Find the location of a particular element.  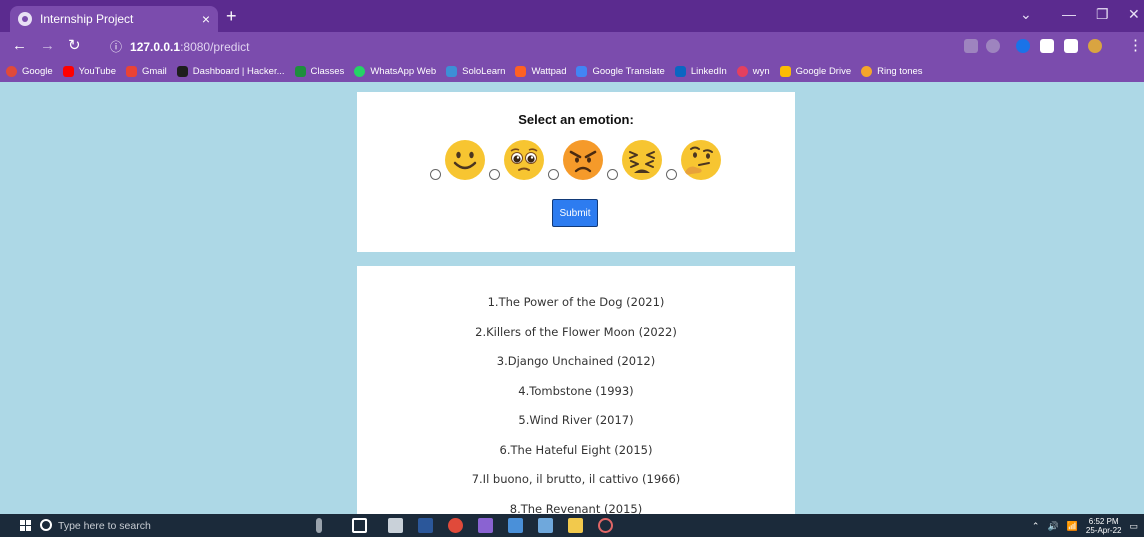

microphone-icon is located at coordinates (319, 525).